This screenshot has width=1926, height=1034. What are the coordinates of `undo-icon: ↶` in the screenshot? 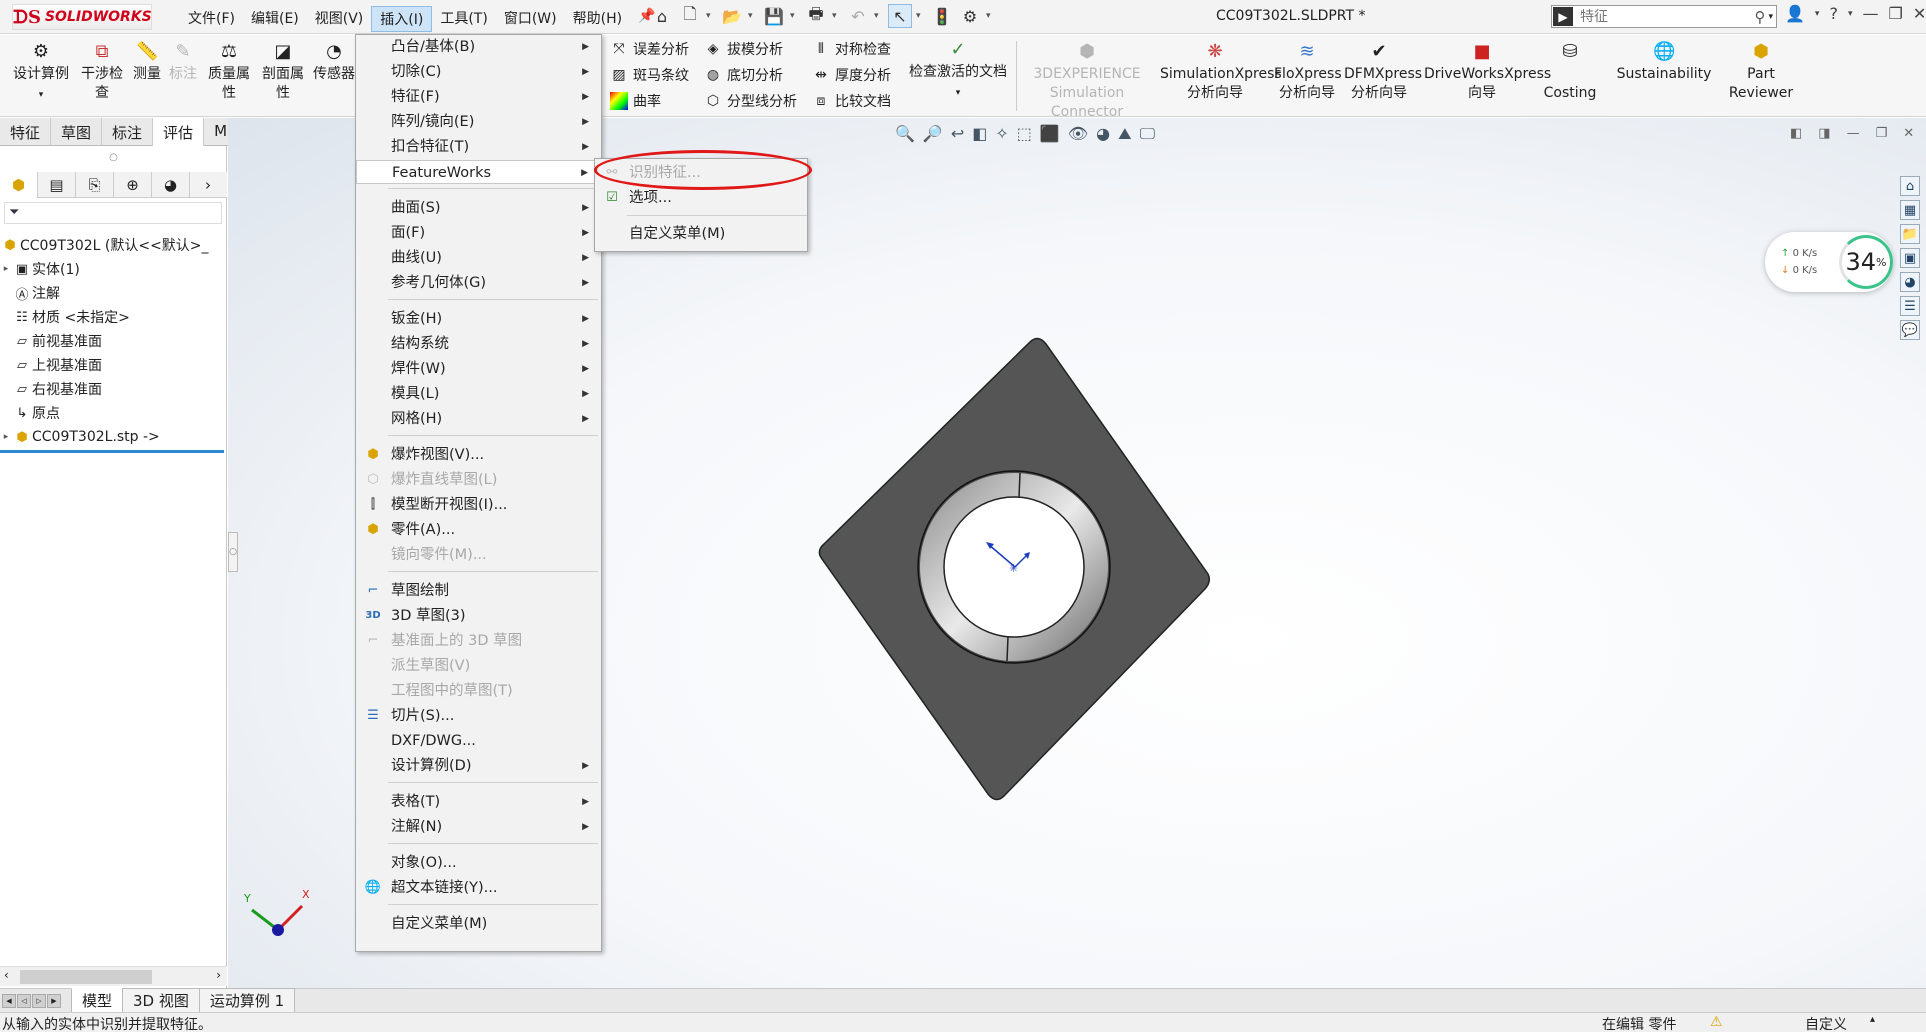 It's located at (858, 16).